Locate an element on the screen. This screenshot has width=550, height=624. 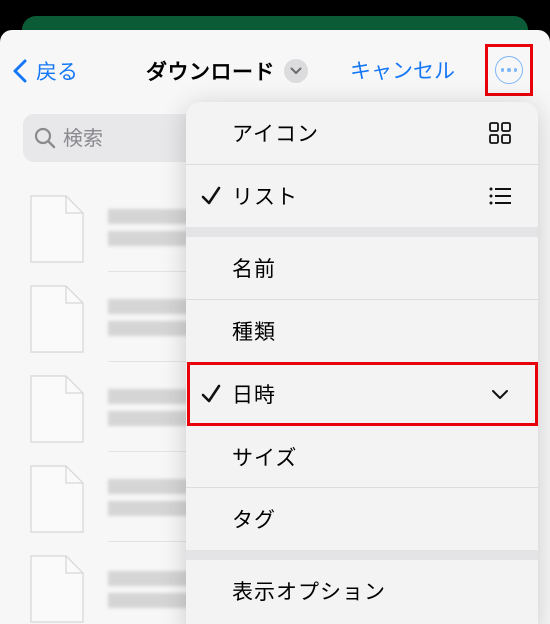
menu-item-sort-name: 名前 is located at coordinates (362, 268).